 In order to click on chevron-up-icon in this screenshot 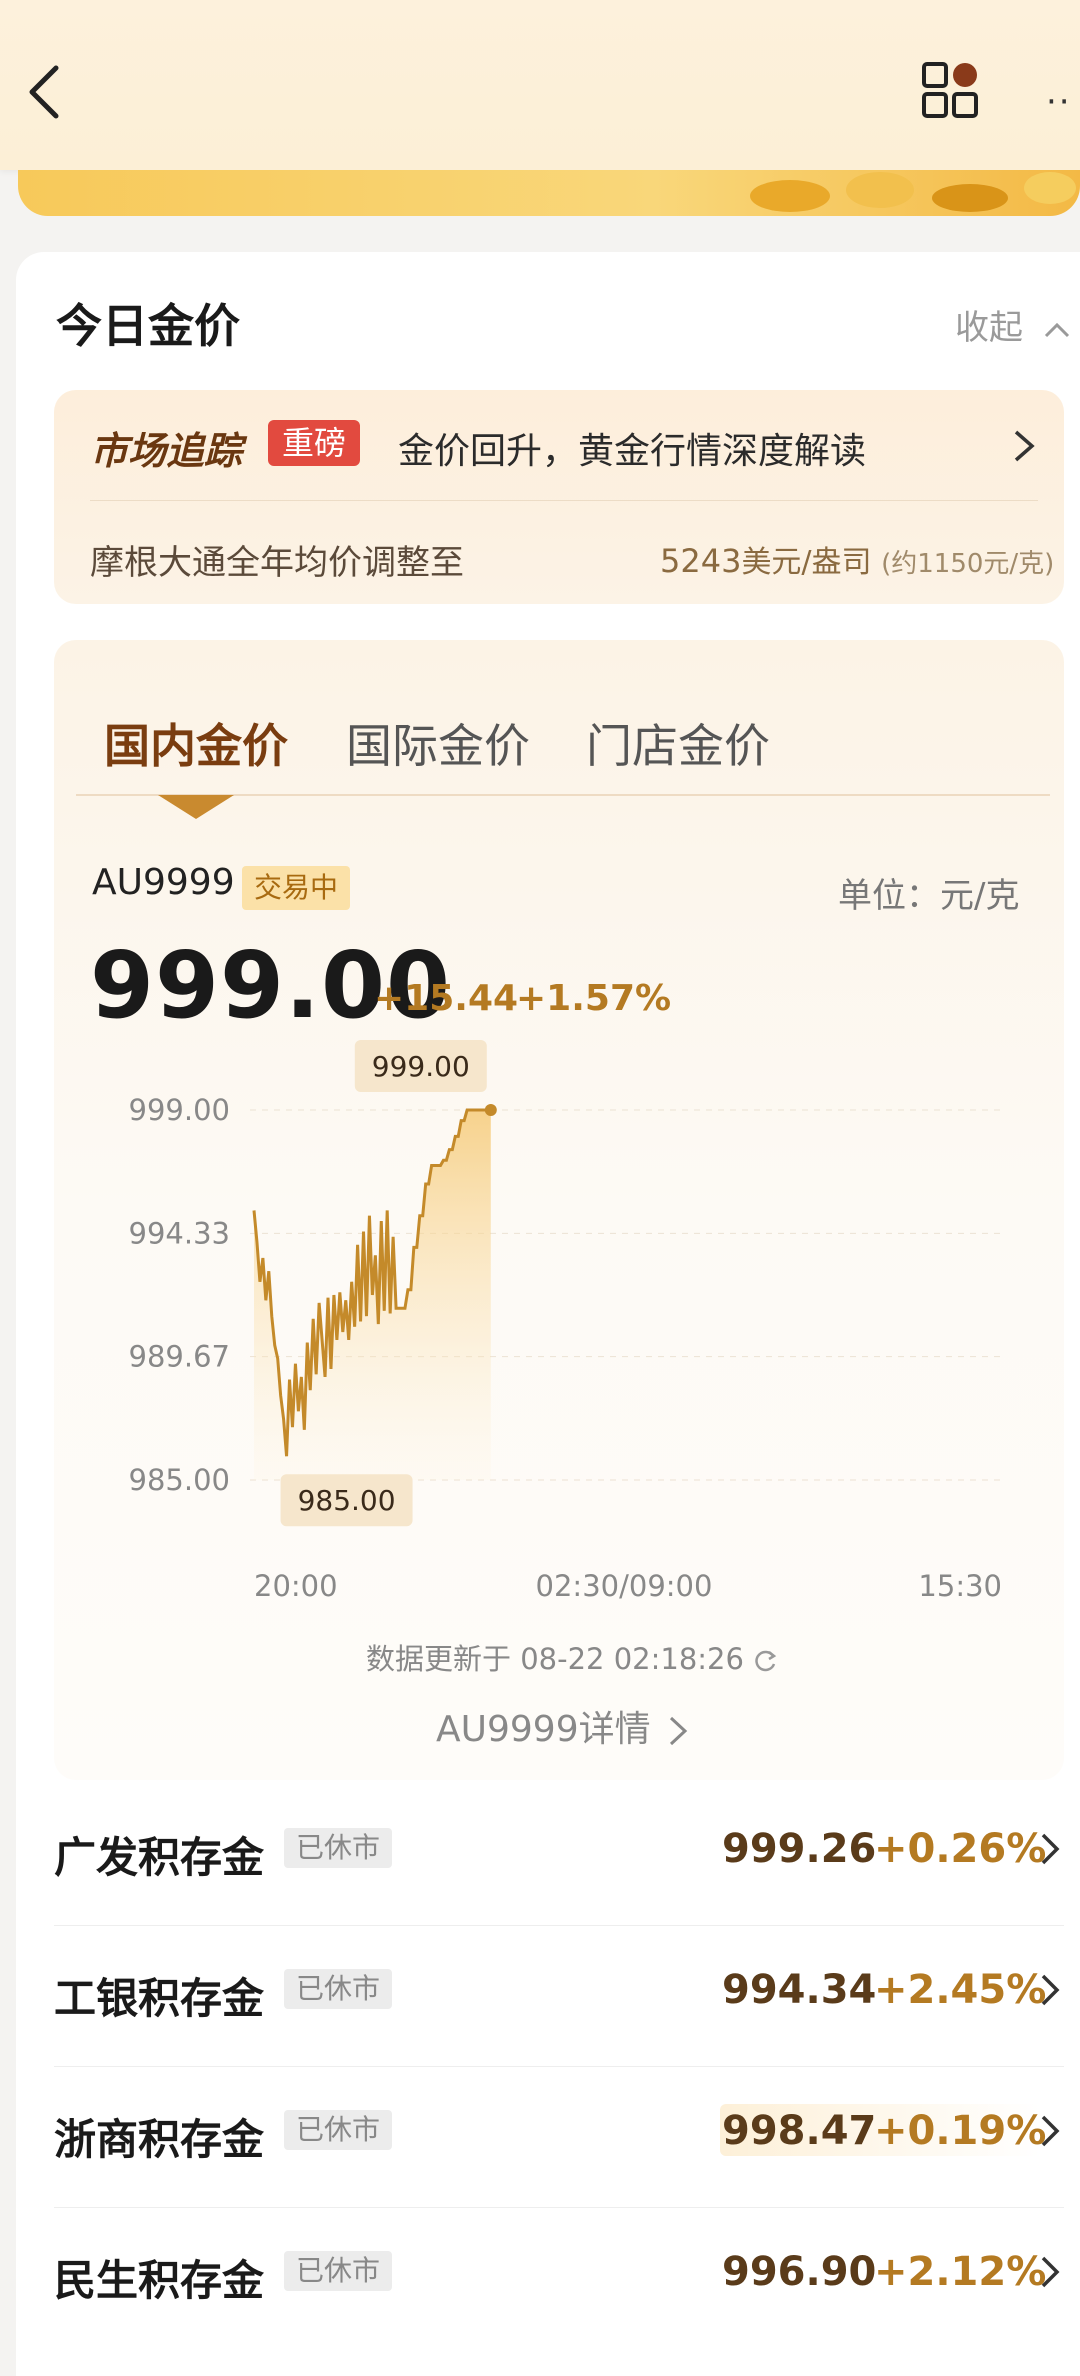, I will do `click(1056, 329)`.